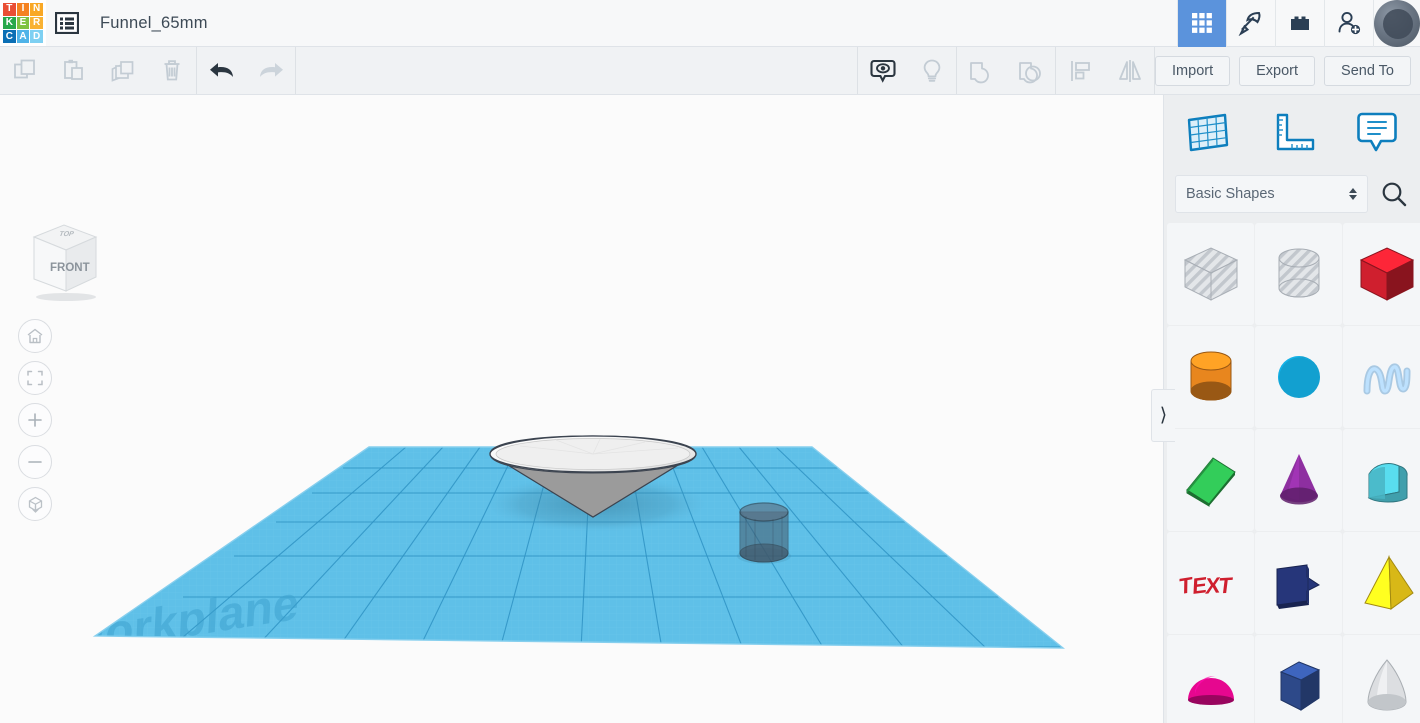  What do you see at coordinates (1080, 70) in the screenshot?
I see `align-button` at bounding box center [1080, 70].